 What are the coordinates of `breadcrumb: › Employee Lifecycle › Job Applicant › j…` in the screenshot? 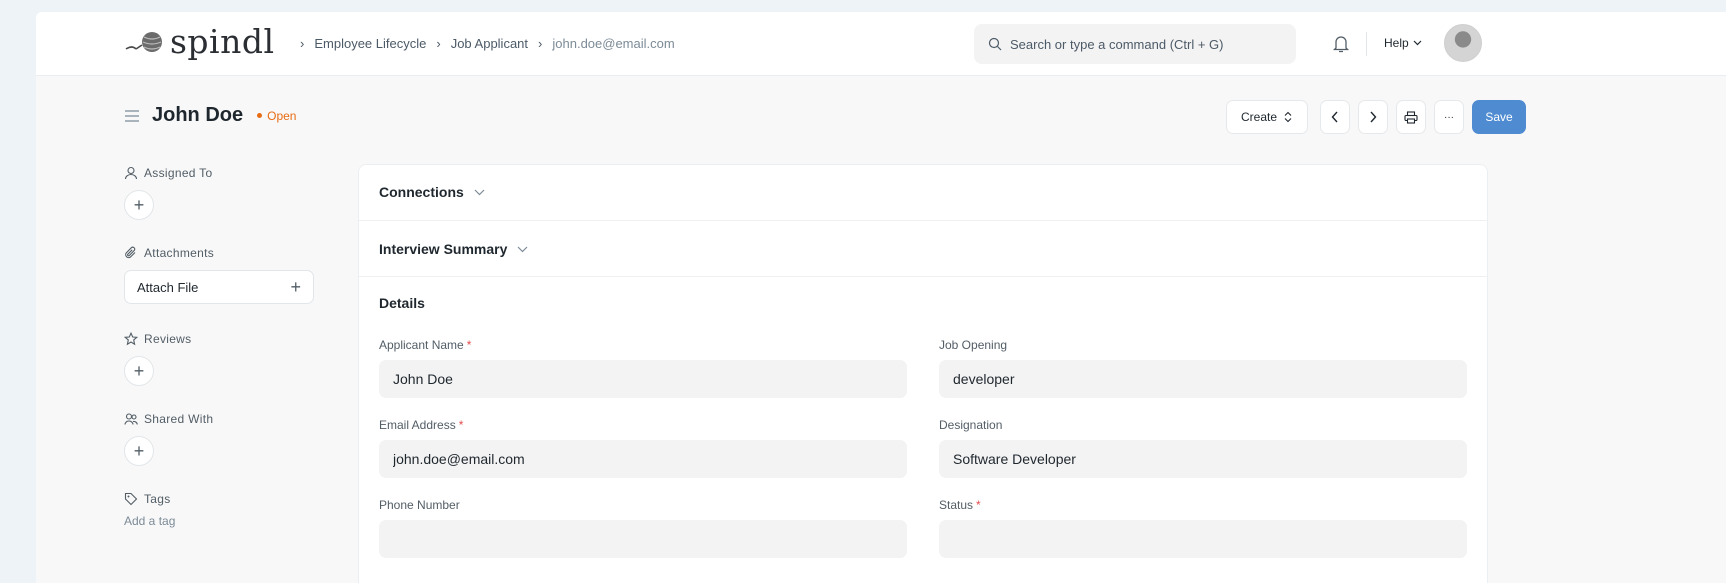 It's located at (482, 43).